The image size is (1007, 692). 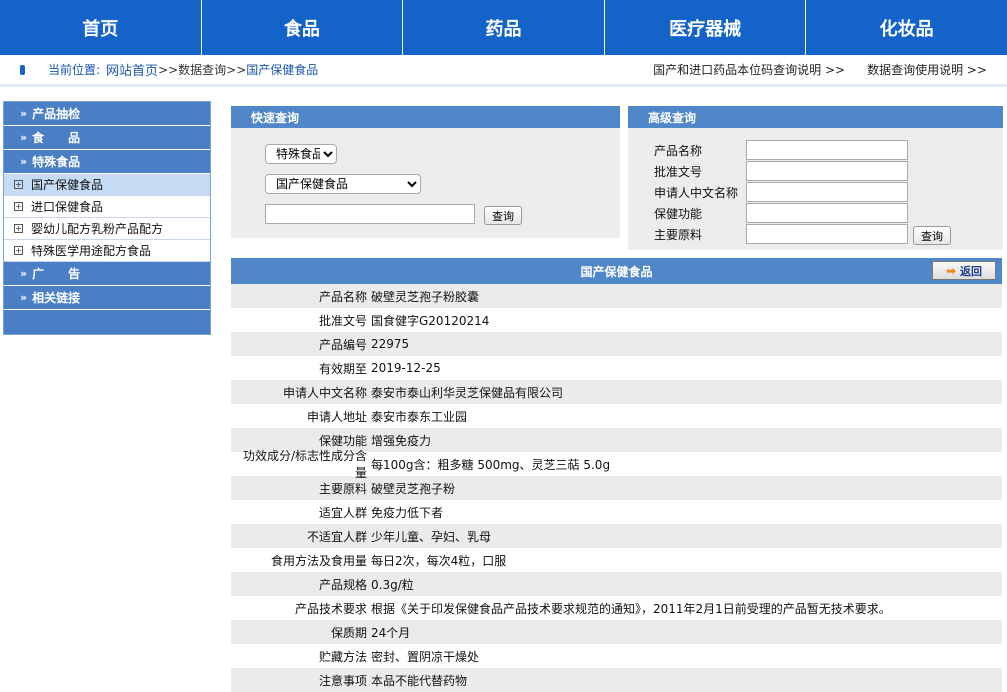 I want to click on detail-row: 适宜人群 免疫力低下者, so click(x=616, y=512).